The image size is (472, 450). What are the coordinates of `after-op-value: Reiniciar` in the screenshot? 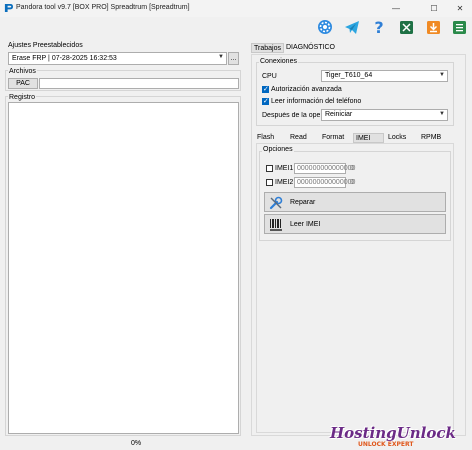 It's located at (339, 114).